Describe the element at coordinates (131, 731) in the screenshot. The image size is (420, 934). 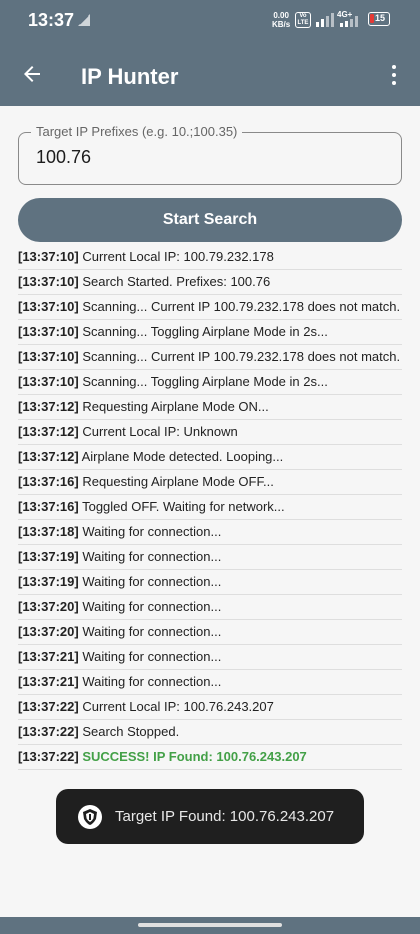
I see `log-message: Search Stopped.` at that location.